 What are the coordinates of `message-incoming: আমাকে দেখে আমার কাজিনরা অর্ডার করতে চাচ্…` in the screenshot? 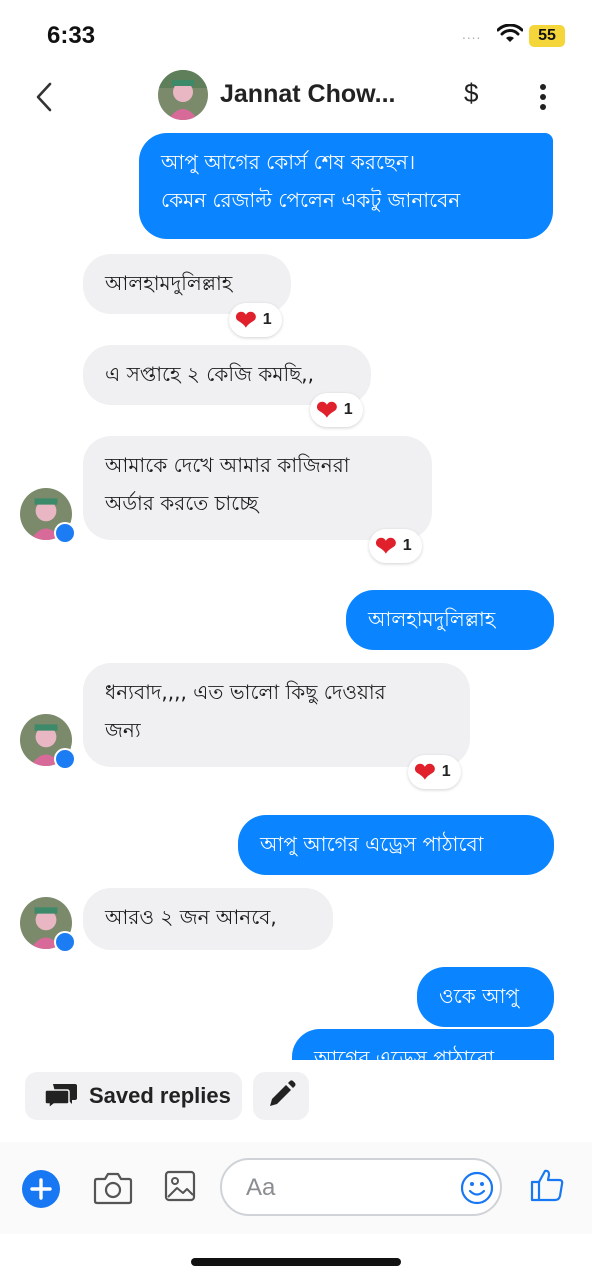 It's located at (257, 488).